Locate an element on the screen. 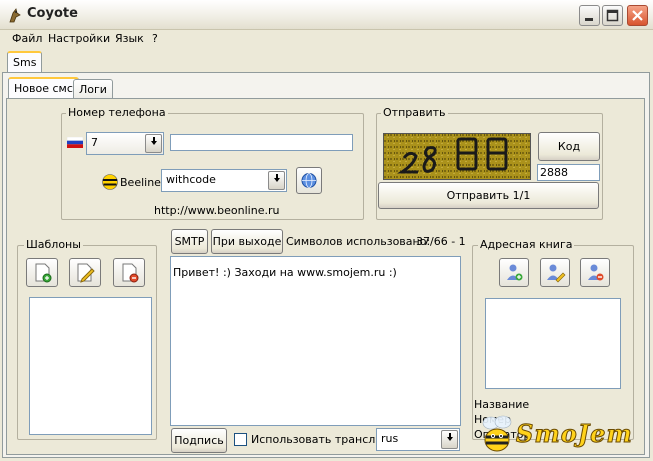 Image resolution: width=653 pixels, height=461 pixels. minimize-button is located at coordinates (589, 15).